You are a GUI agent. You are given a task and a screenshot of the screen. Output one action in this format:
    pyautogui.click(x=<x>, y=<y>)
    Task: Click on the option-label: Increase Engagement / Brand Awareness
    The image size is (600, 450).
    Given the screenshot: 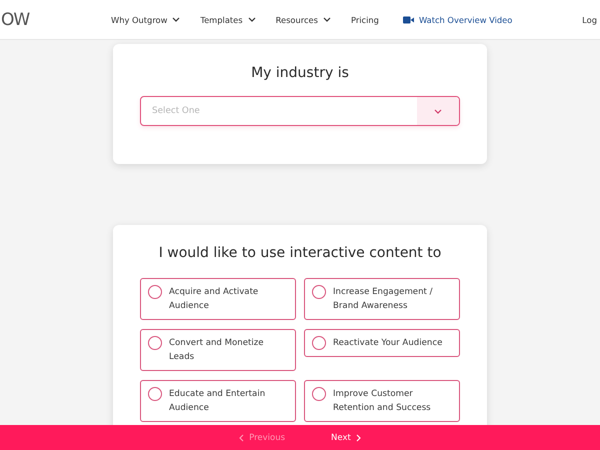 What is the action you would take?
    pyautogui.click(x=383, y=299)
    